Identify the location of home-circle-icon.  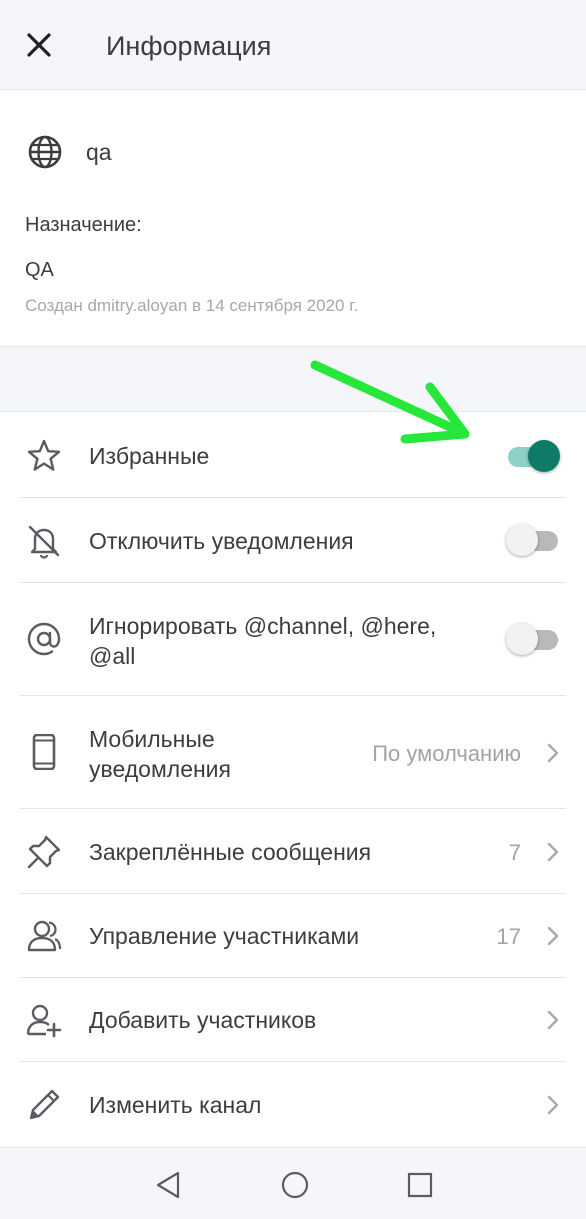
(295, 1185).